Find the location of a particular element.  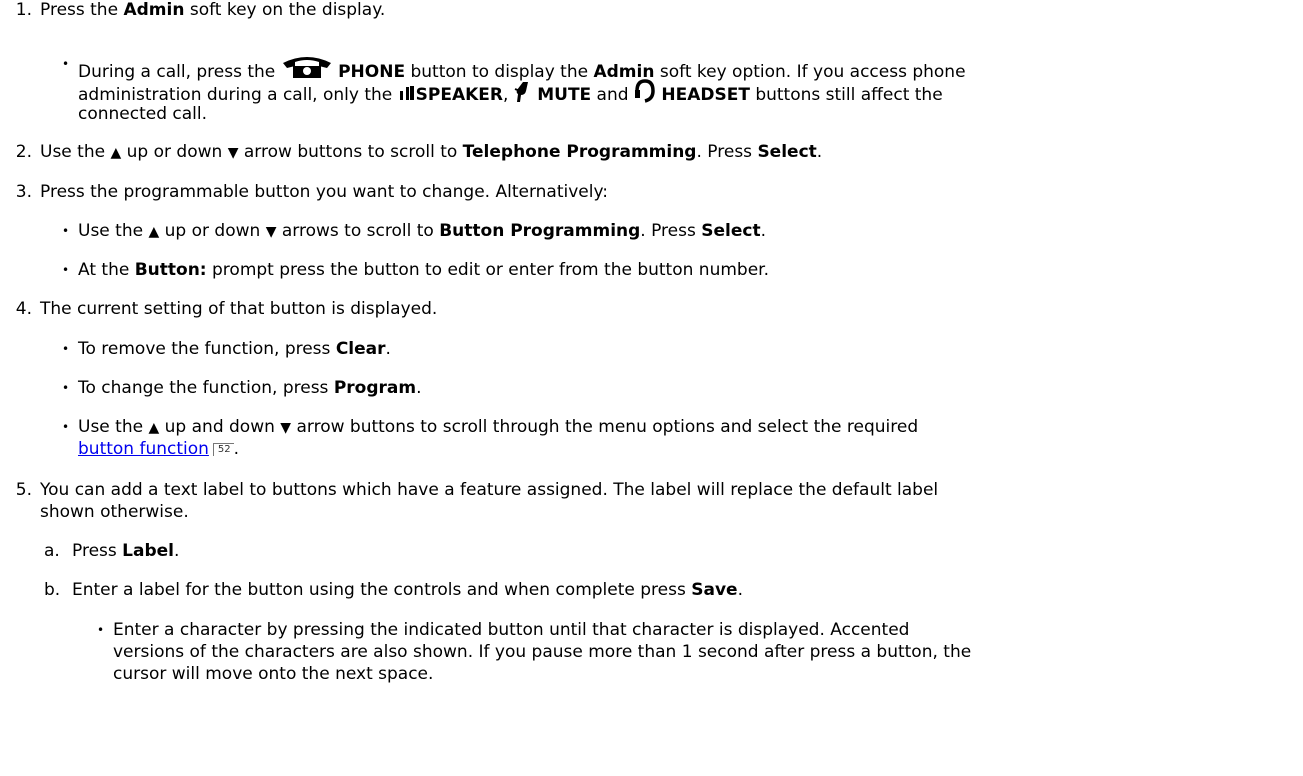

step-5-line-2: shown otherwise. is located at coordinates (114, 512).